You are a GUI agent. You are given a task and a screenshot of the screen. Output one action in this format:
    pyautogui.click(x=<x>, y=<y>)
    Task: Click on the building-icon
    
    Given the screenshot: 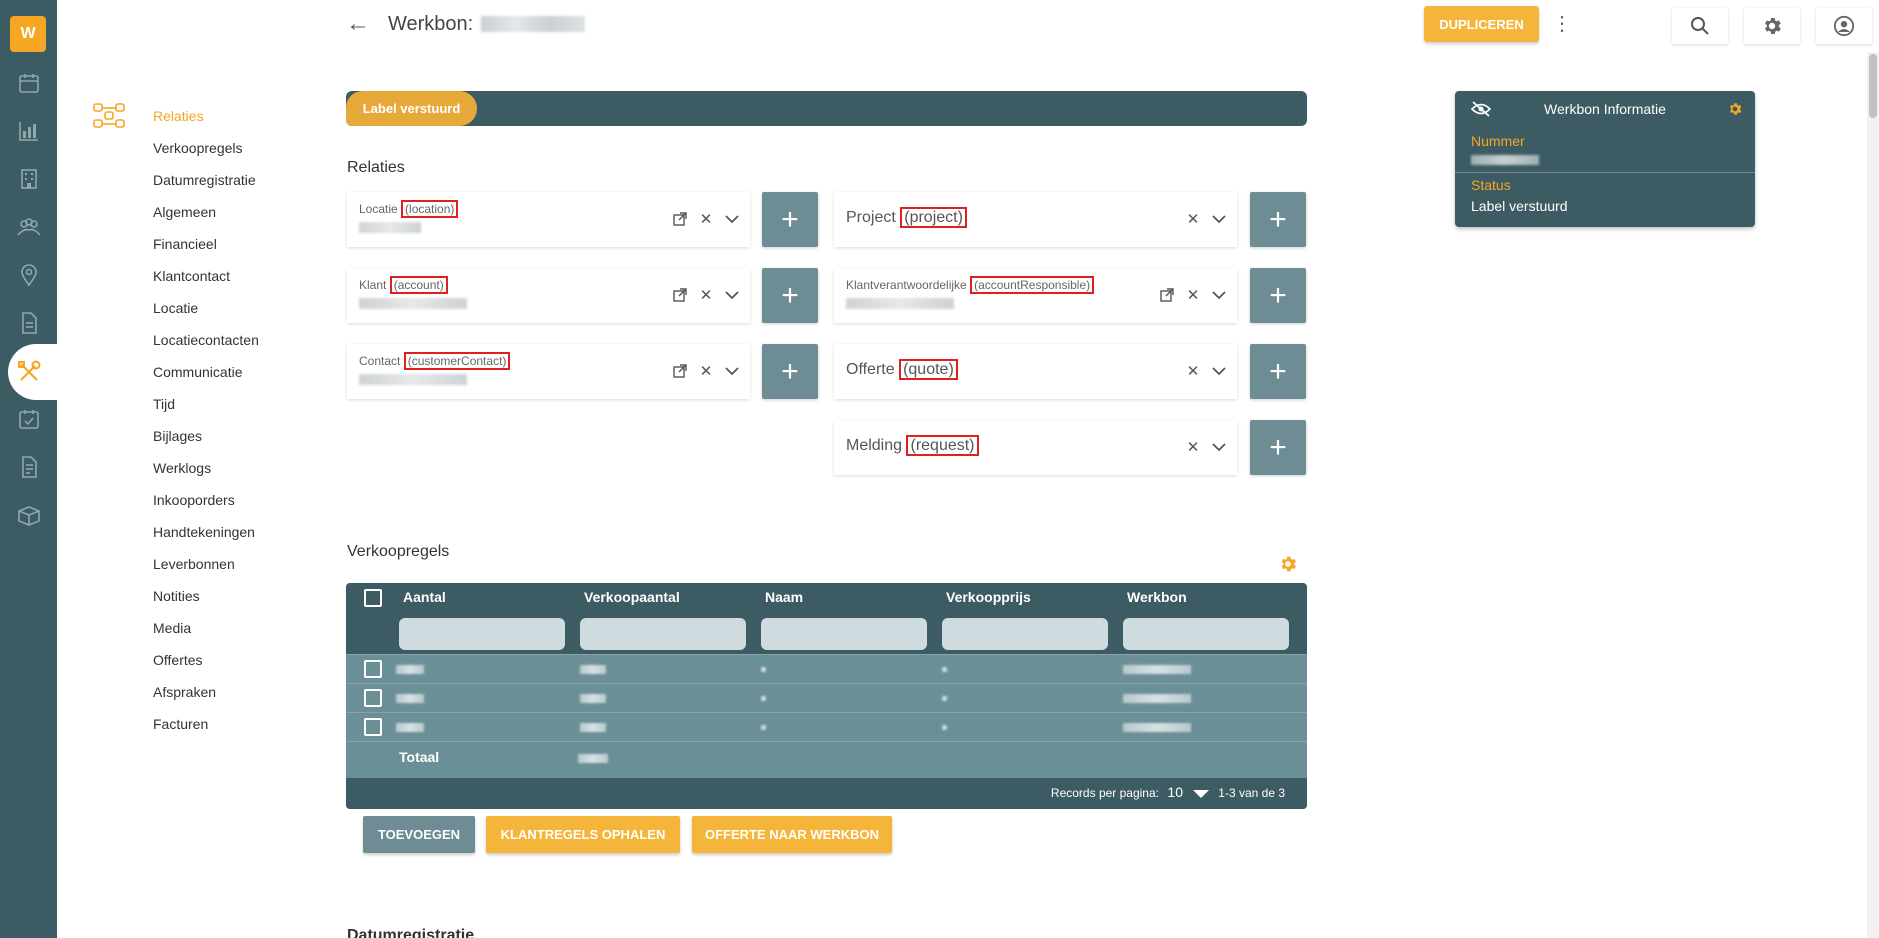 What is the action you would take?
    pyautogui.click(x=29, y=179)
    